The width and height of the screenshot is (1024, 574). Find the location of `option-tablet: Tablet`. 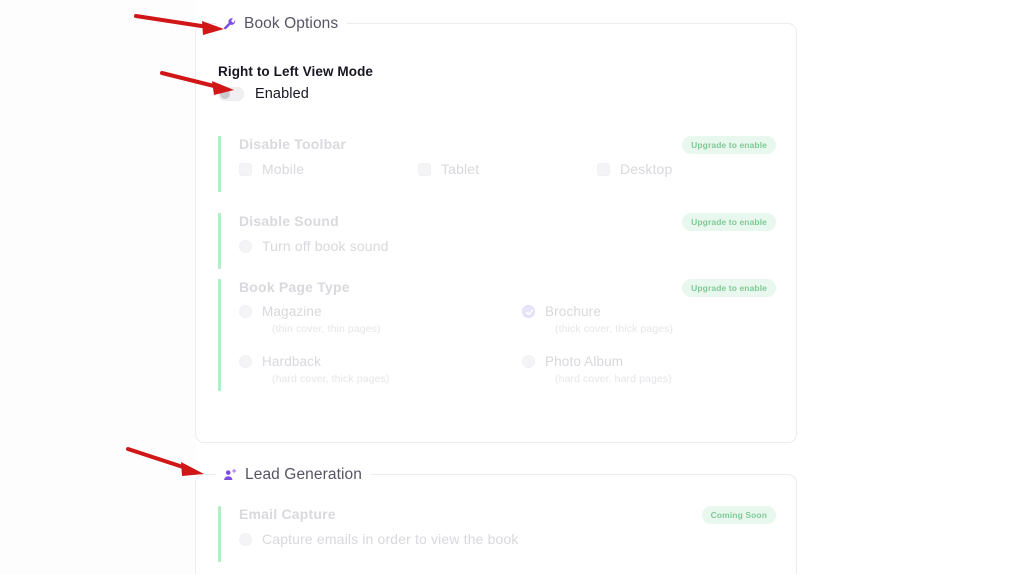

option-tablet: Tablet is located at coordinates (507, 169).